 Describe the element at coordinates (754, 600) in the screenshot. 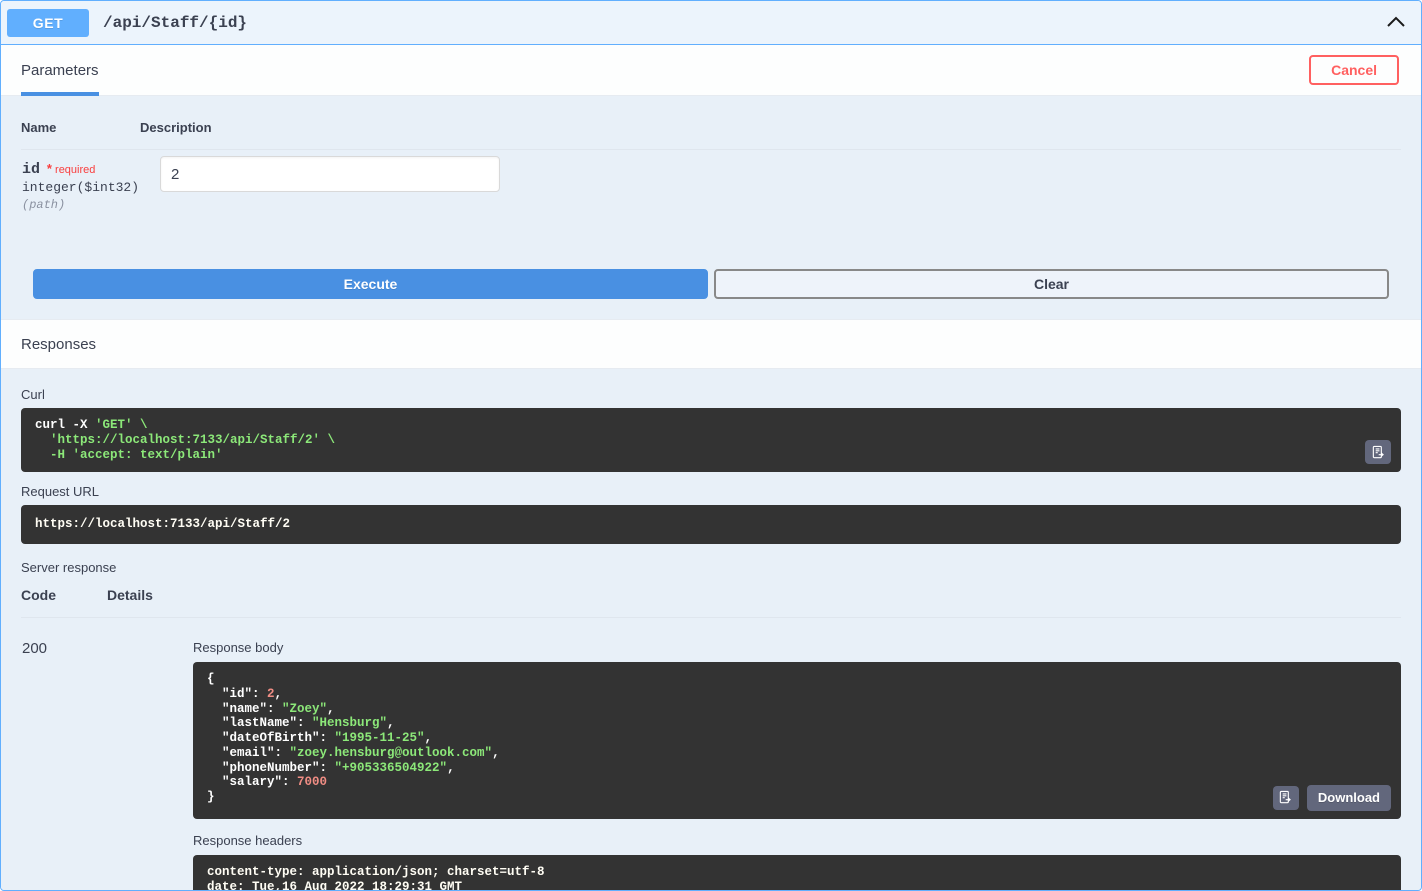

I see `column-header-details: Details` at that location.